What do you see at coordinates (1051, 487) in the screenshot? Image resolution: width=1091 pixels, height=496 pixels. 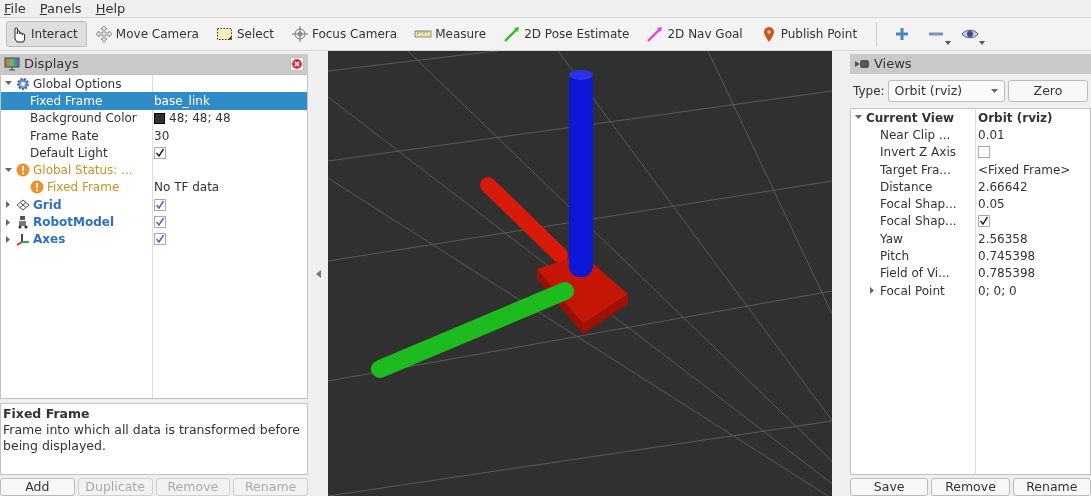 I see `panel-button: Rename` at bounding box center [1051, 487].